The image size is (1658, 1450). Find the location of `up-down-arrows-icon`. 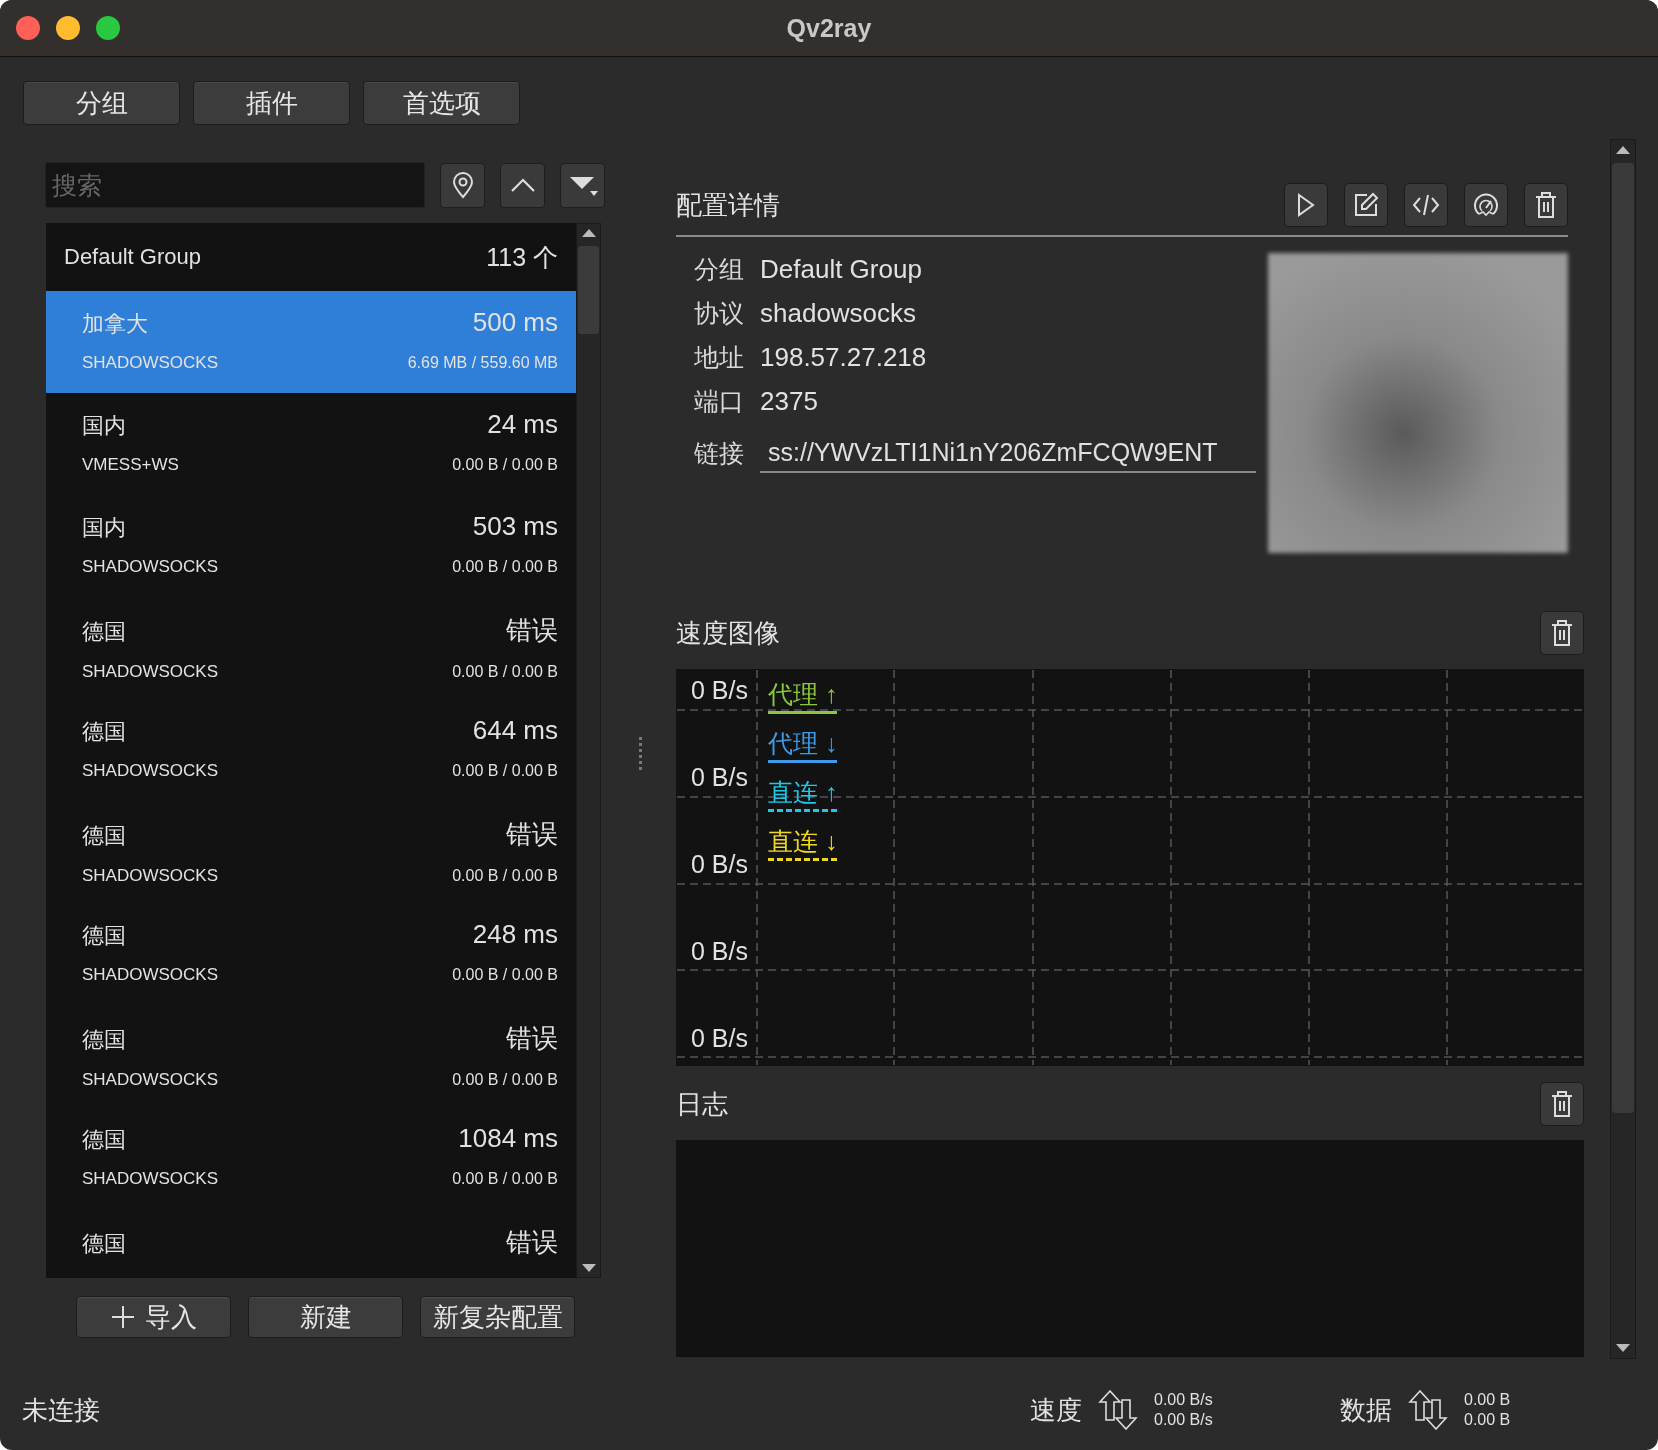

up-down-arrows-icon is located at coordinates (1428, 1410).